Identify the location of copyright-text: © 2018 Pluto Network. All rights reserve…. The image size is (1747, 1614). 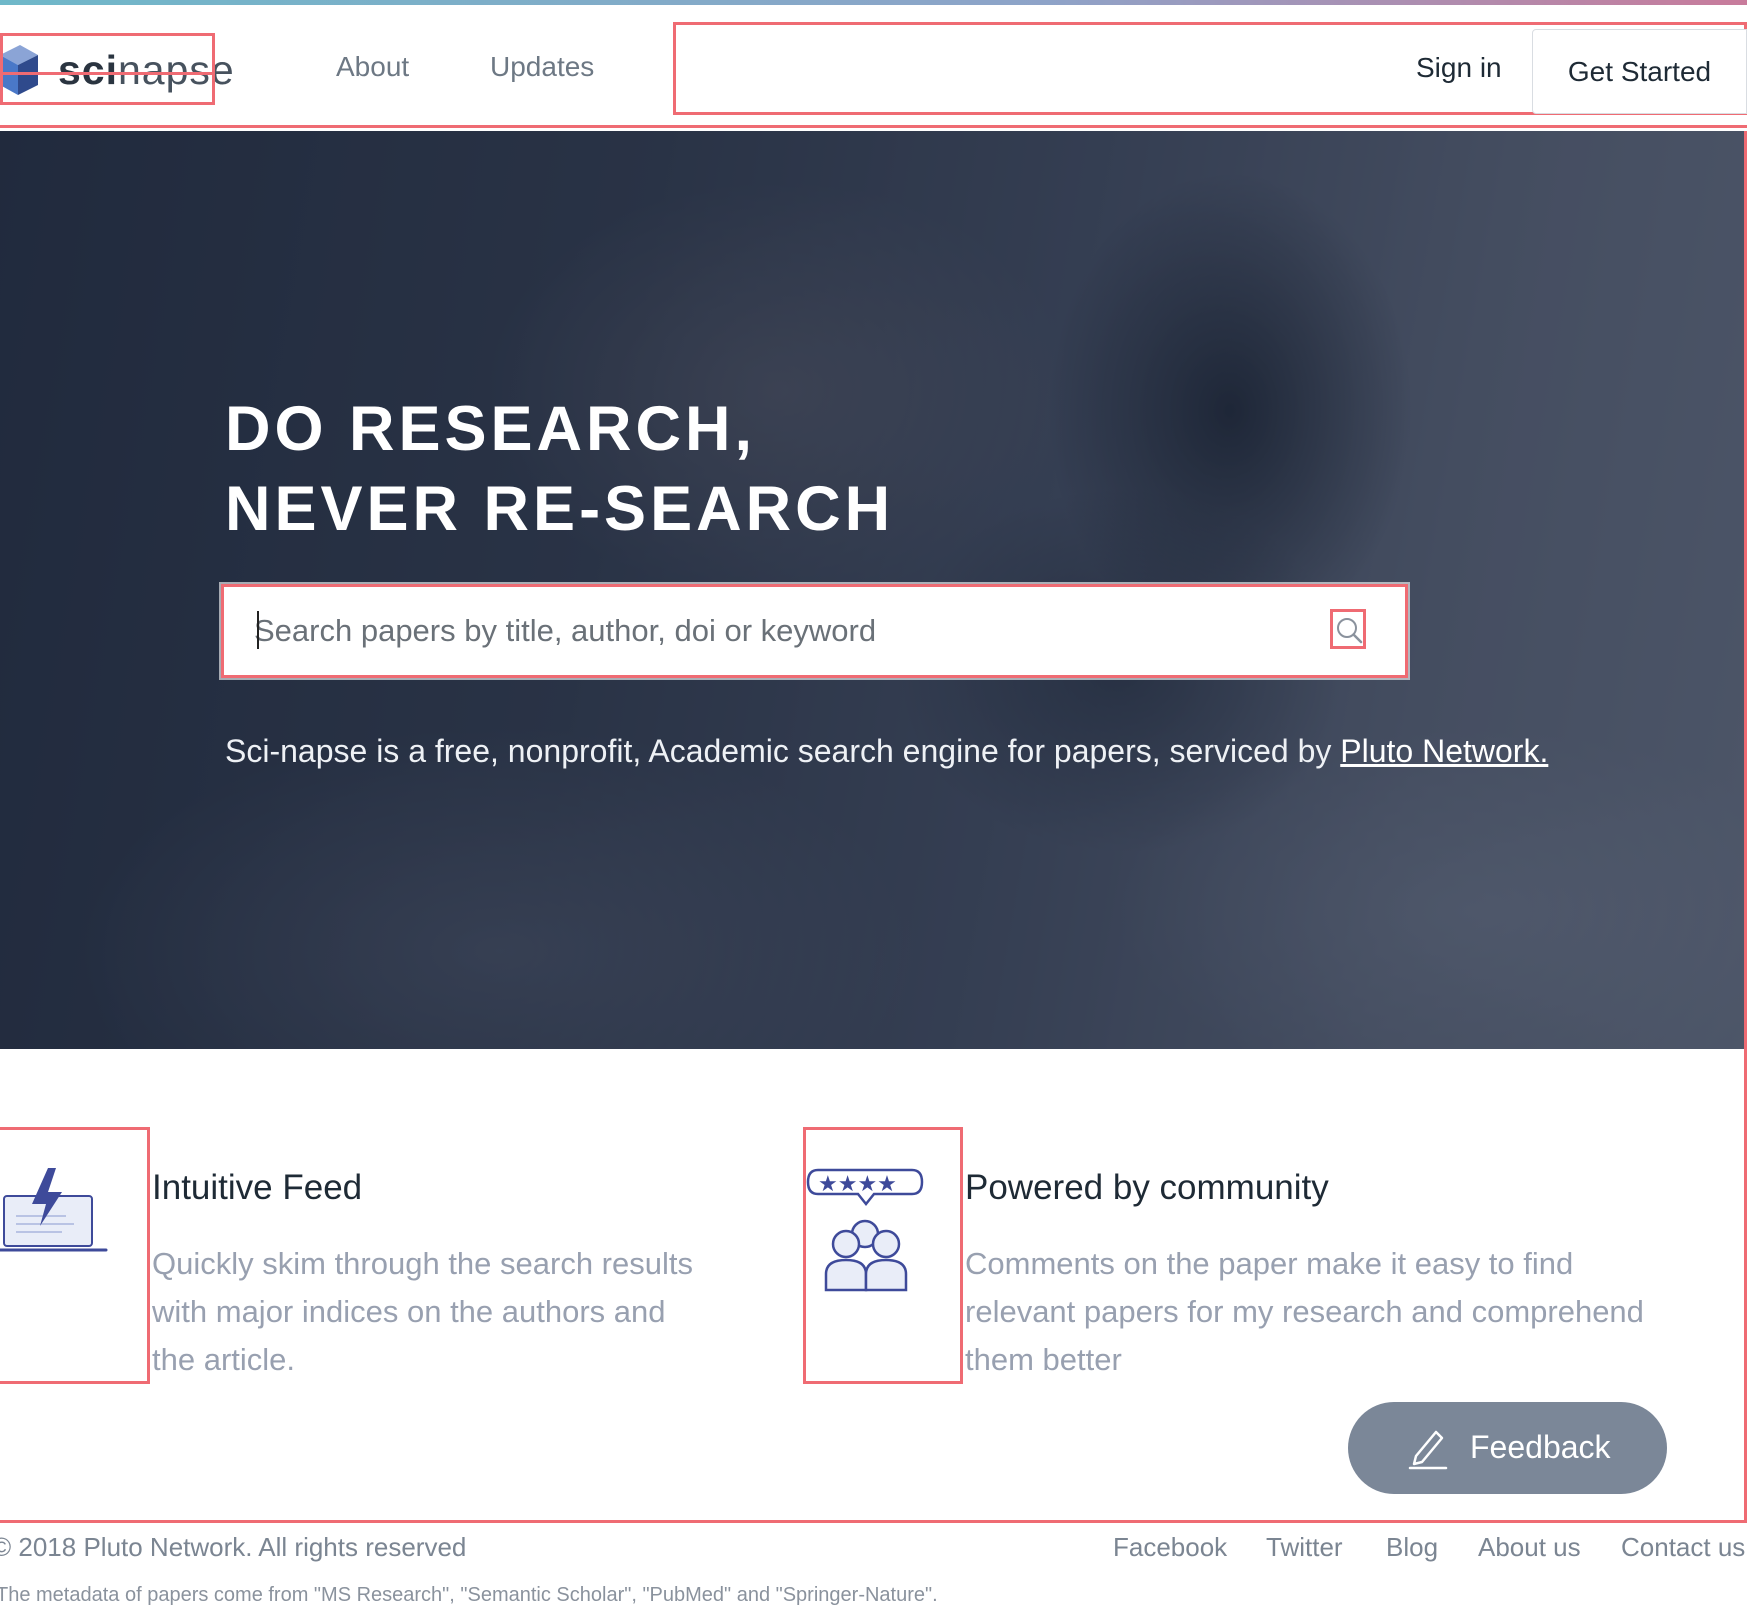
(233, 1547).